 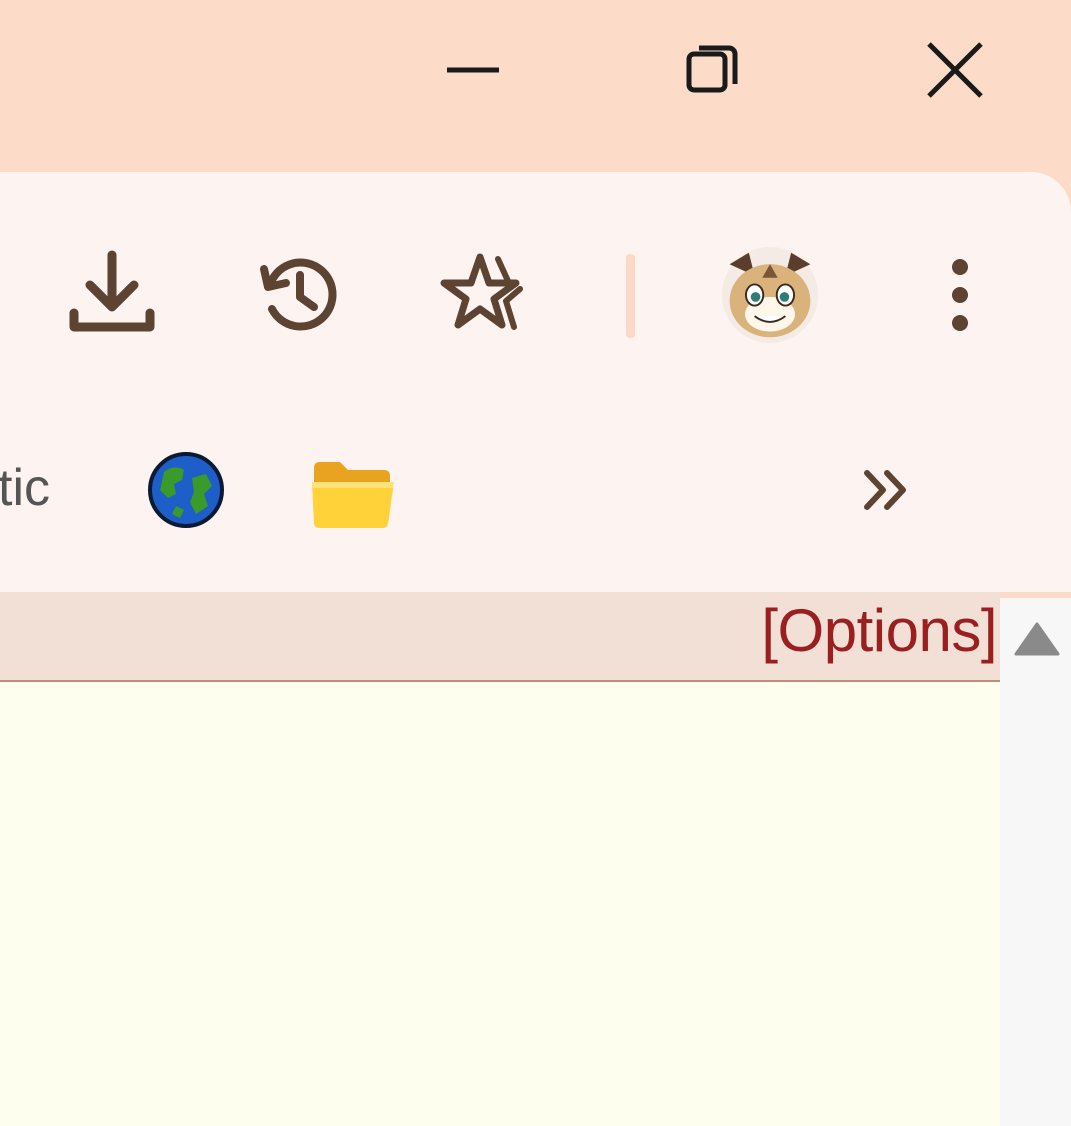 I want to click on bookmarks-overflow-button, so click(x=885, y=490).